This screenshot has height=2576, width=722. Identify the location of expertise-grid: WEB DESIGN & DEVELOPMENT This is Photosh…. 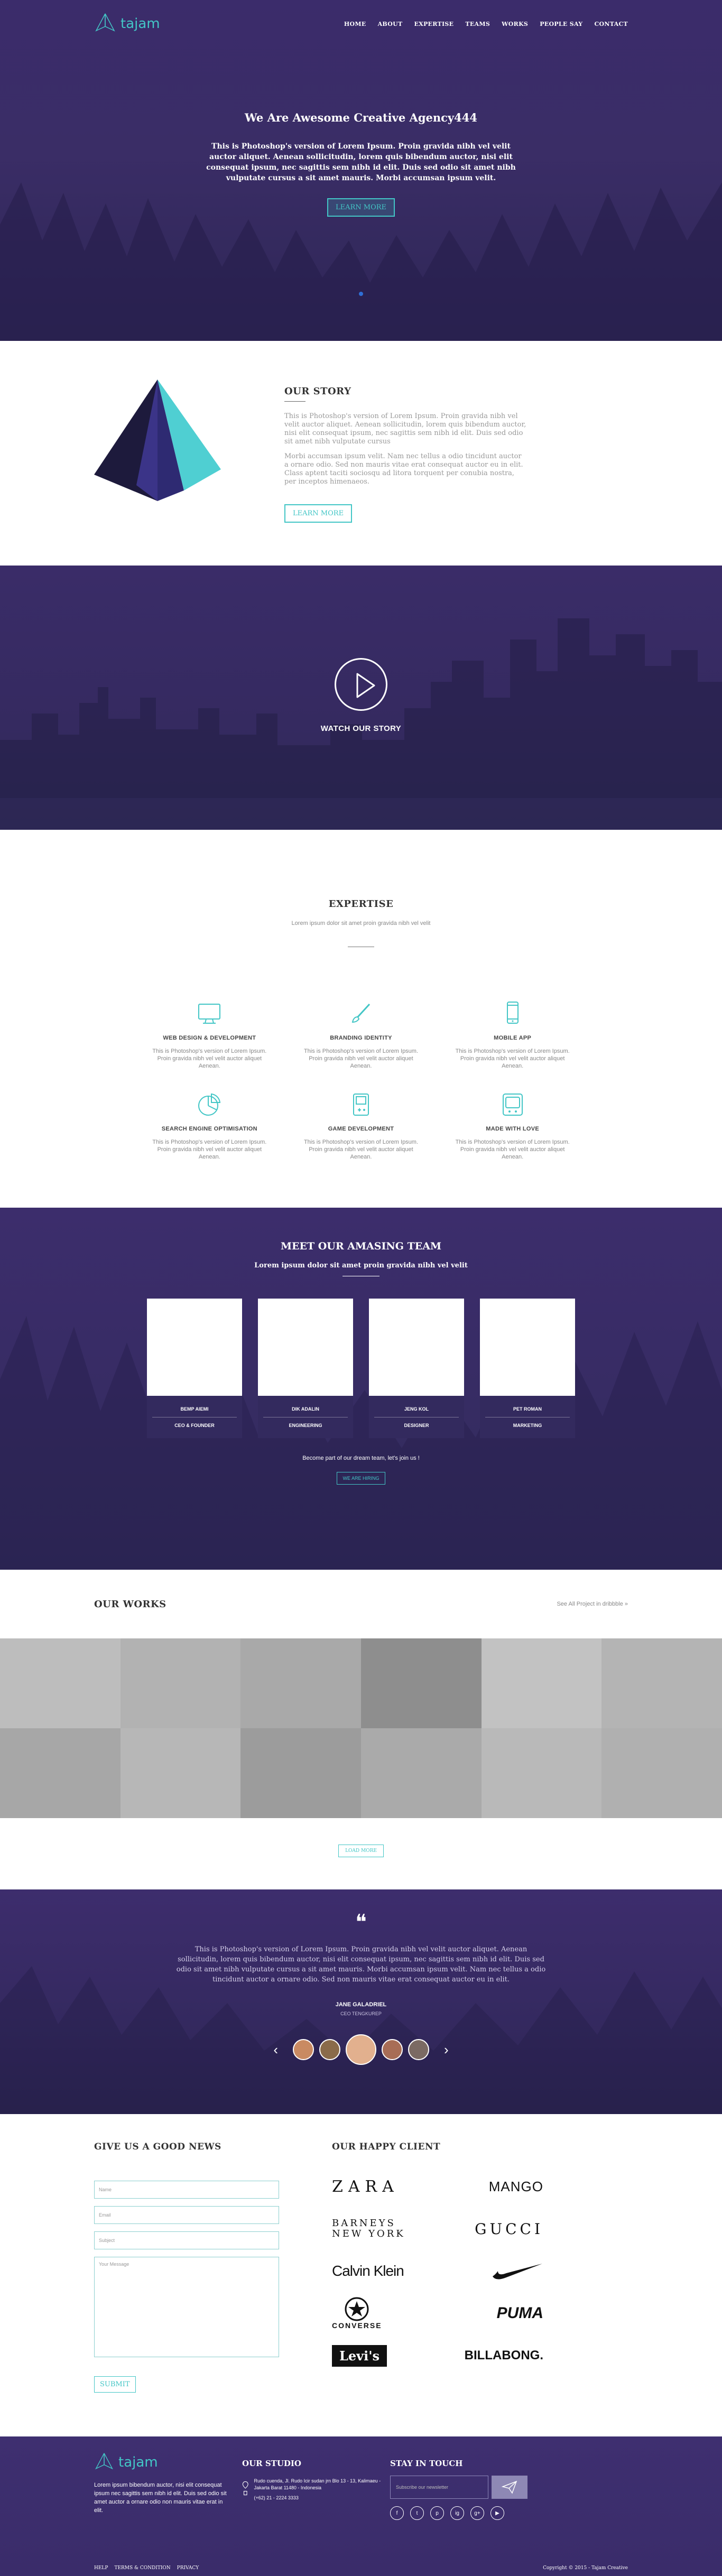
(361, 1080).